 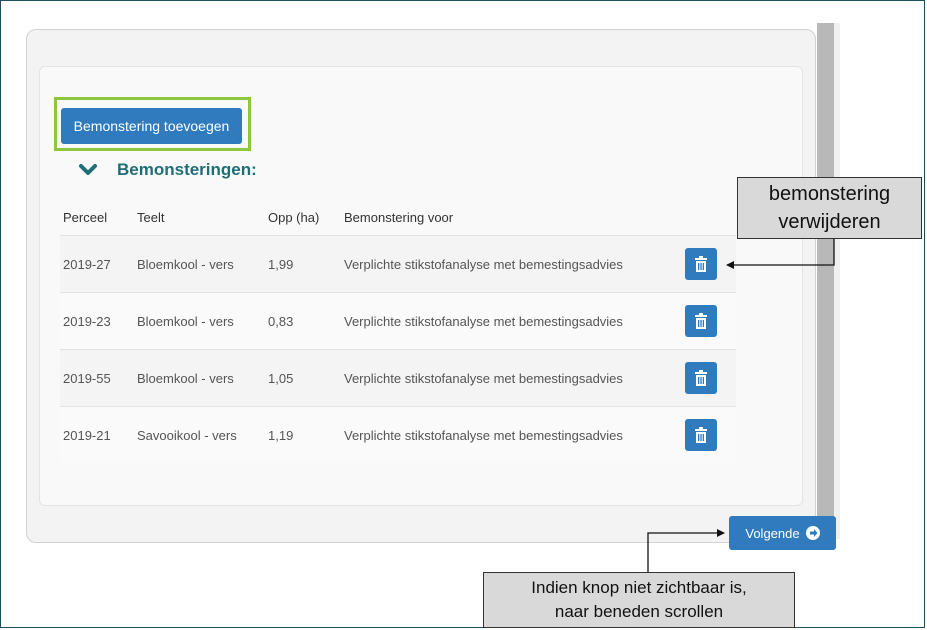 I want to click on section-header: Bemonsteringen:, so click(x=168, y=170).